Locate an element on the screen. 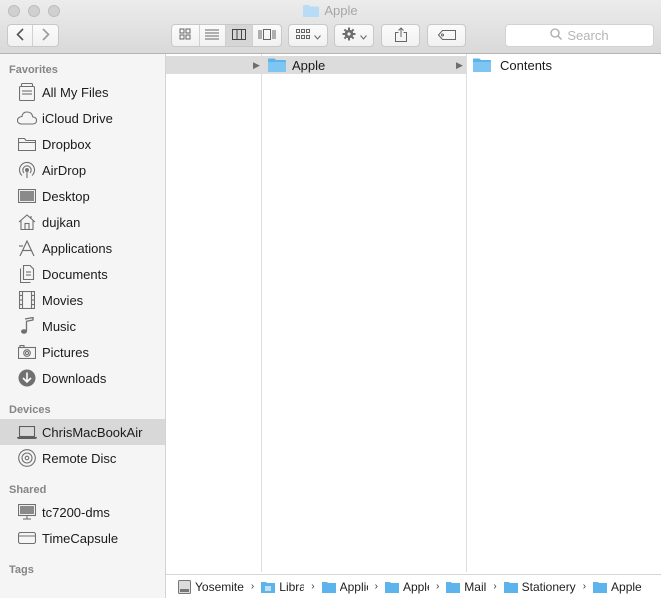 Image resolution: width=661 pixels, height=598 pixels. home-icon is located at coordinates (27, 222).